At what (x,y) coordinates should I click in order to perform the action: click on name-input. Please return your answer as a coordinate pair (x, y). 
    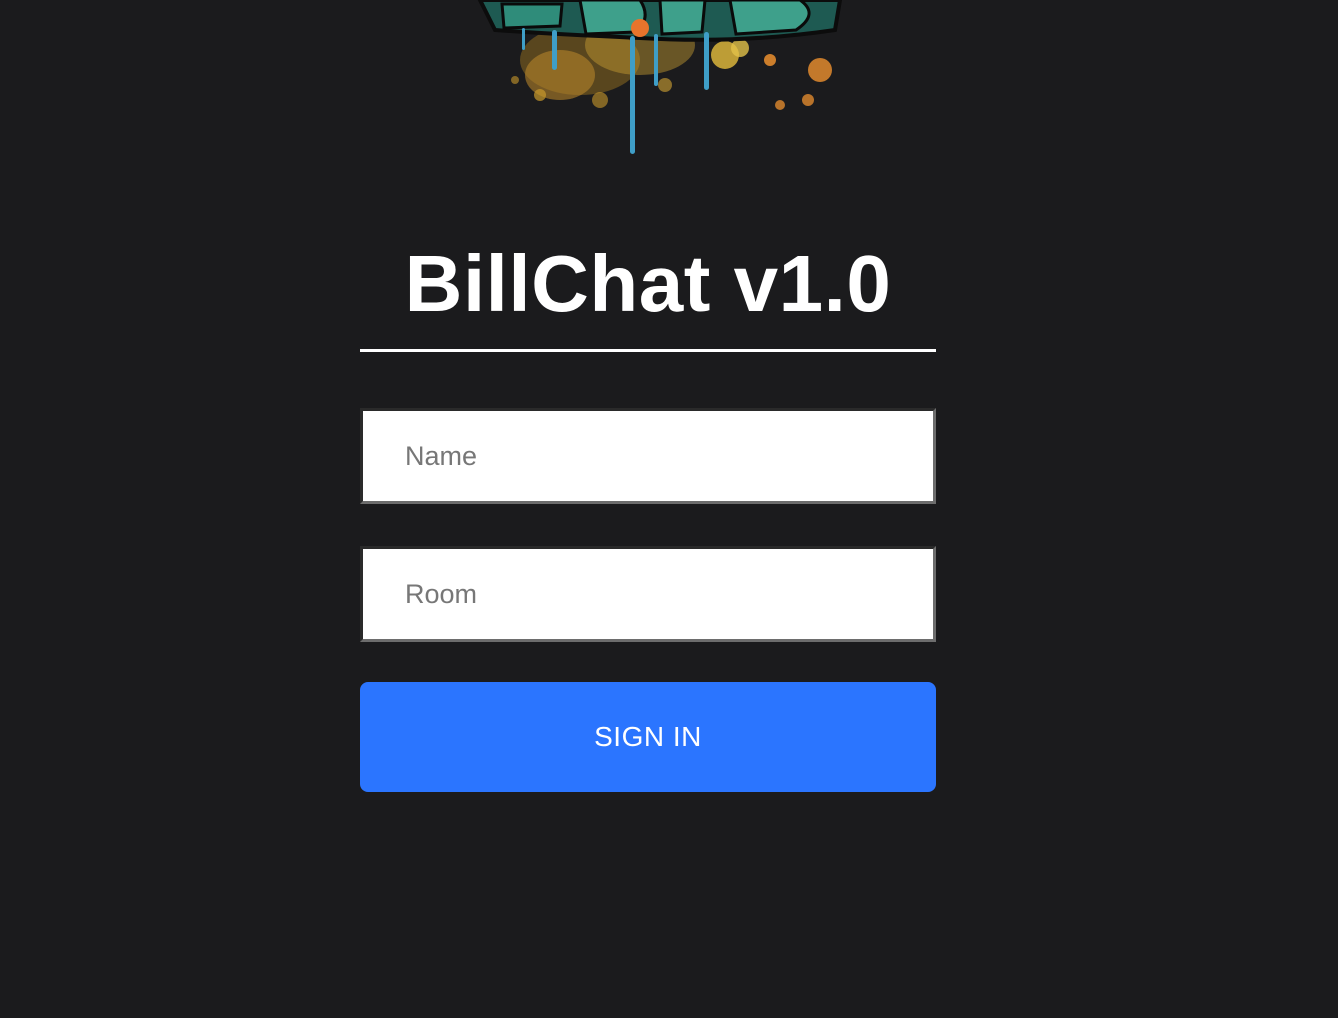
    Looking at the image, I should click on (648, 456).